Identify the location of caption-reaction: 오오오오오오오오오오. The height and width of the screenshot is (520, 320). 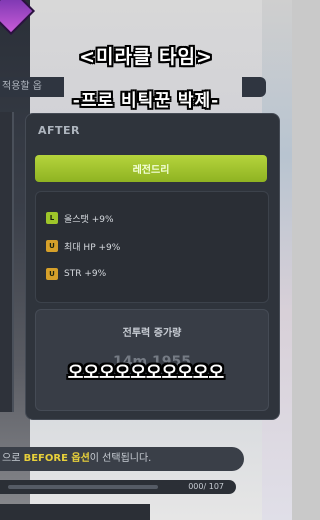
(146, 373).